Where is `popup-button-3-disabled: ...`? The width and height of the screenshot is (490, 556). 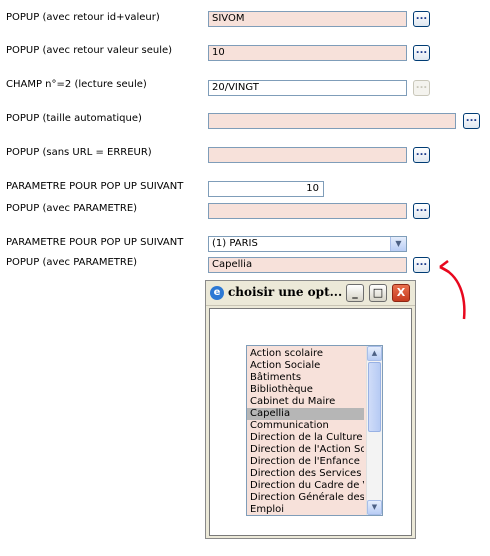
popup-button-3-disabled: ... is located at coordinates (421, 88).